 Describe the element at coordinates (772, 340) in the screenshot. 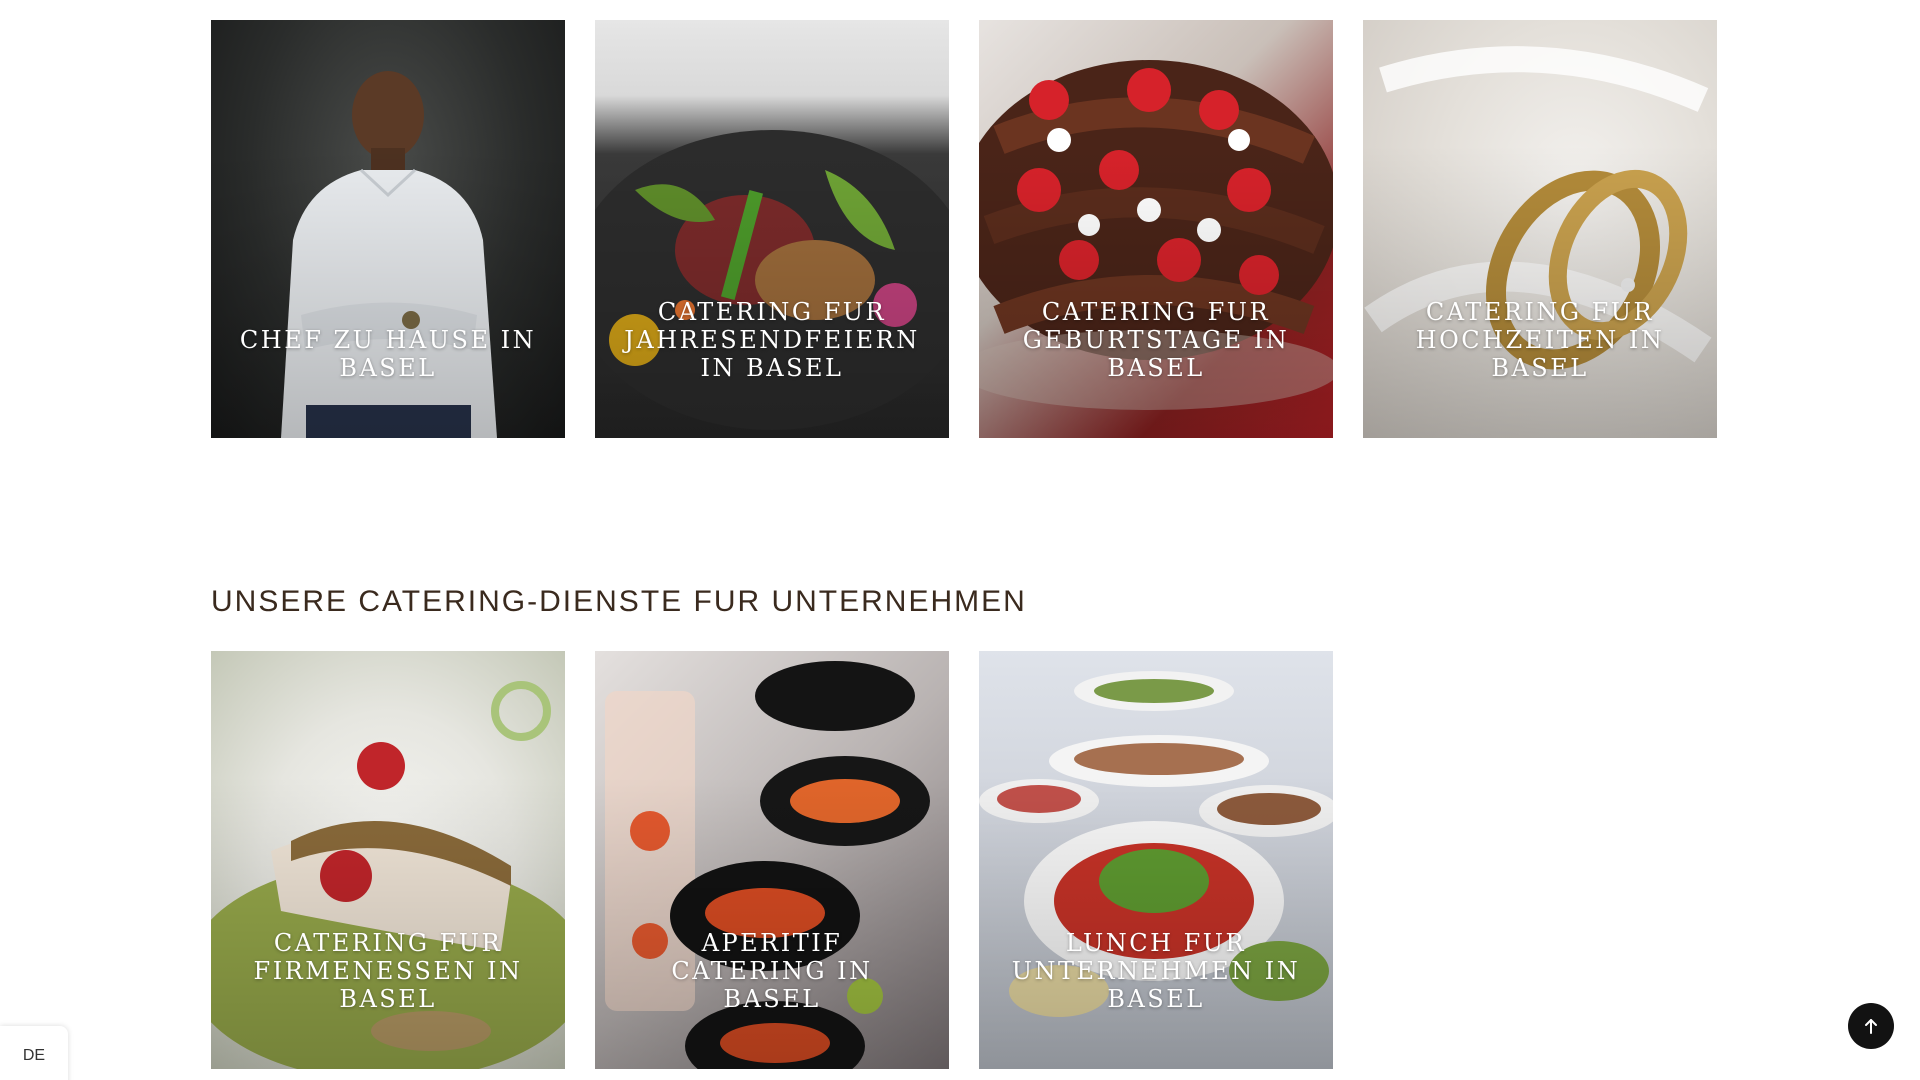

I see `service-card-title: CATERING FUR JAHRESENDFEIERN IN BASEL` at that location.